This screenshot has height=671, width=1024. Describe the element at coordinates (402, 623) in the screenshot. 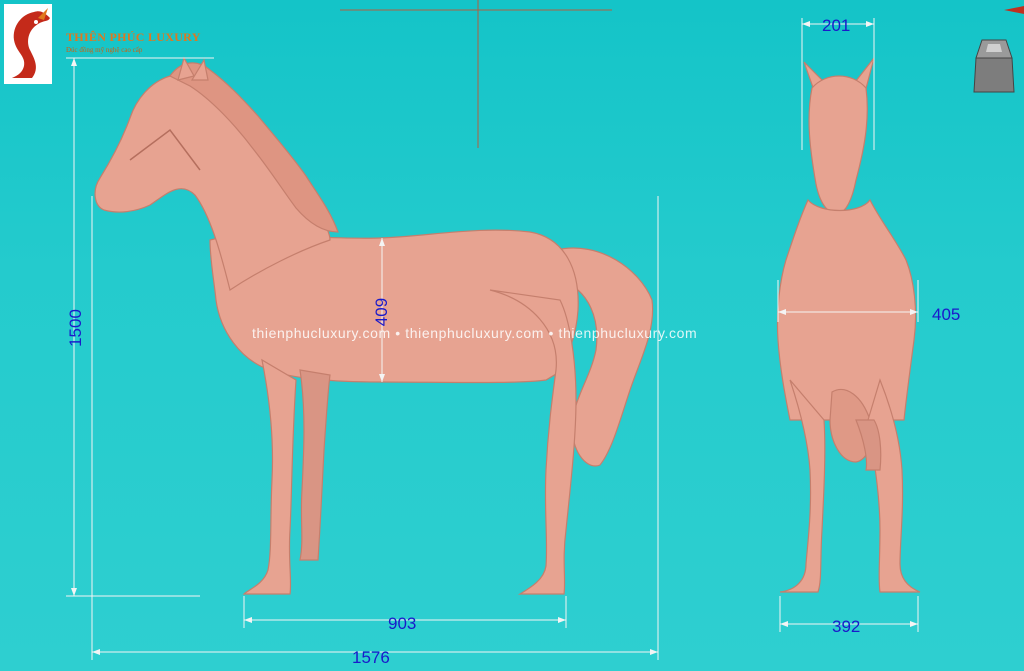

I see `dimension-leg-span: 903` at that location.